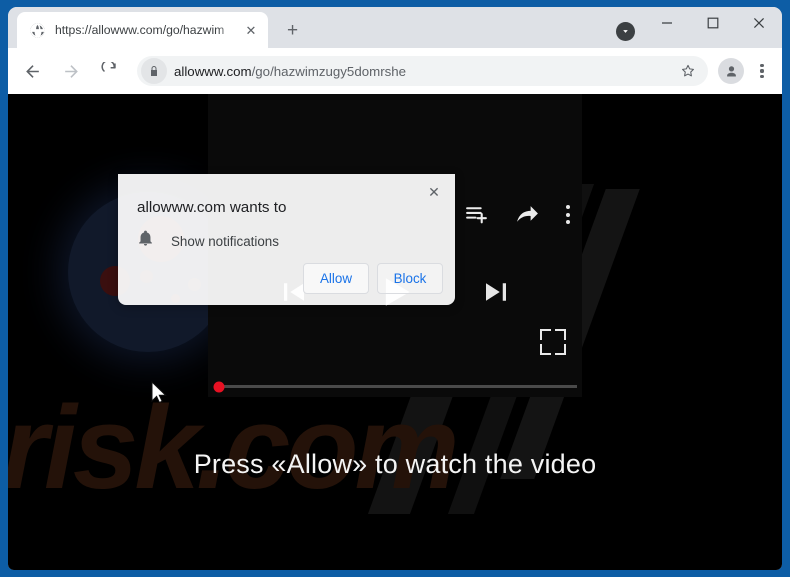 Image resolution: width=790 pixels, height=577 pixels. I want to click on reload-icon, so click(110, 71).